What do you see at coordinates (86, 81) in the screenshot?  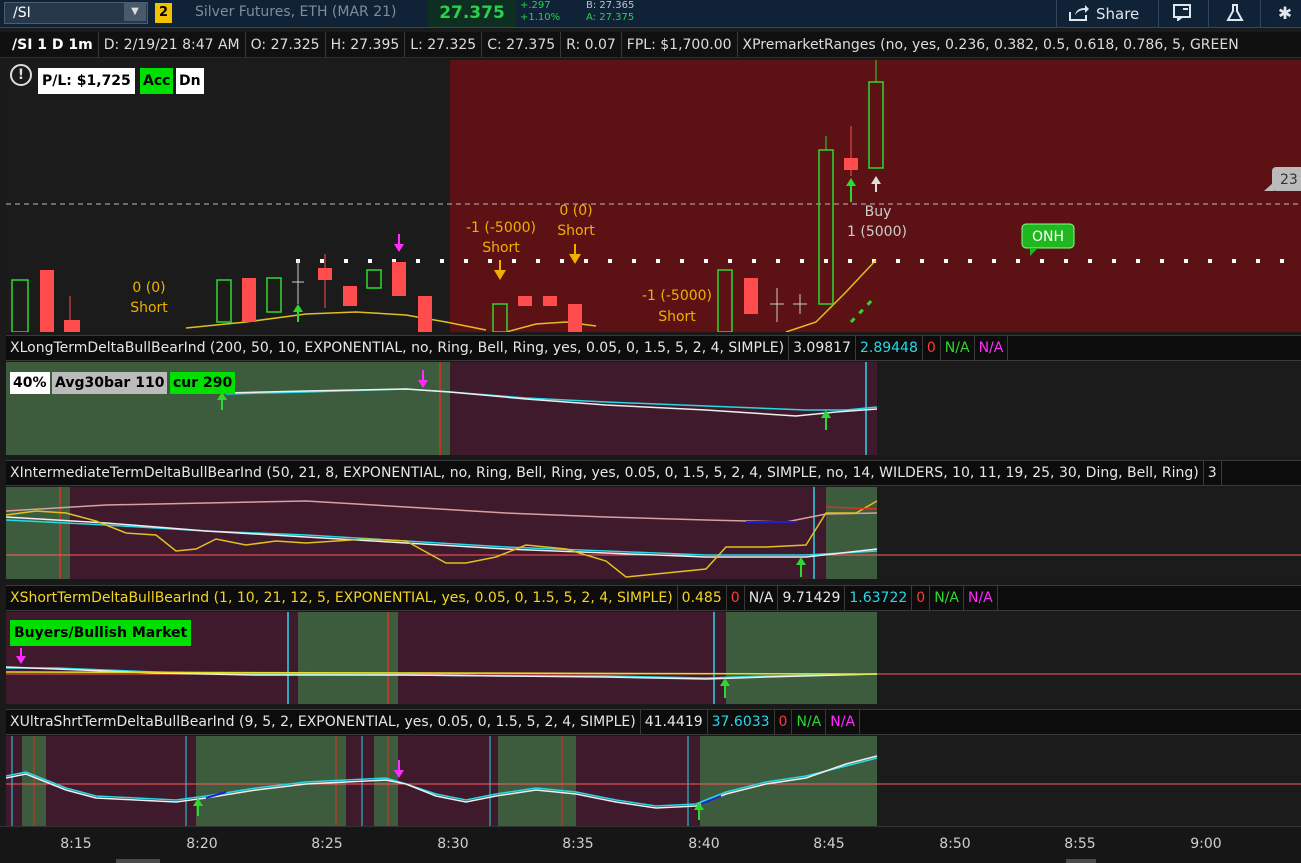 I see `pl-badge: P/L: $1,725` at bounding box center [86, 81].